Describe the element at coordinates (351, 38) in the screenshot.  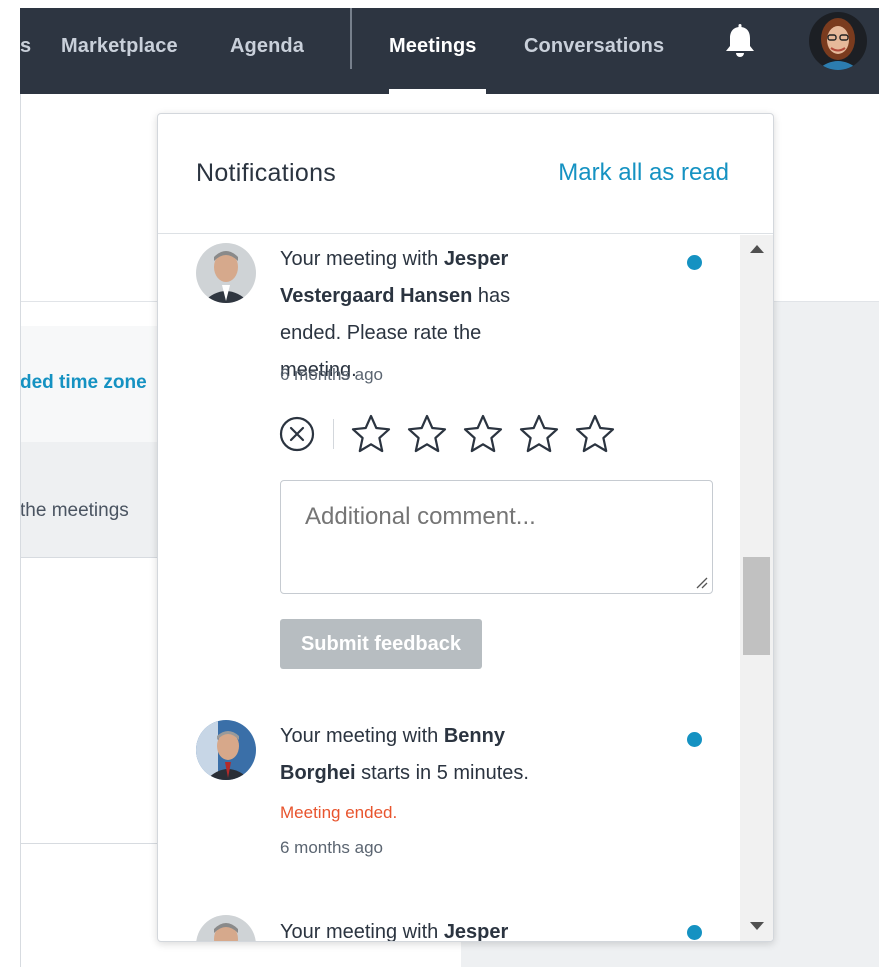
I see `nav-divider` at that location.